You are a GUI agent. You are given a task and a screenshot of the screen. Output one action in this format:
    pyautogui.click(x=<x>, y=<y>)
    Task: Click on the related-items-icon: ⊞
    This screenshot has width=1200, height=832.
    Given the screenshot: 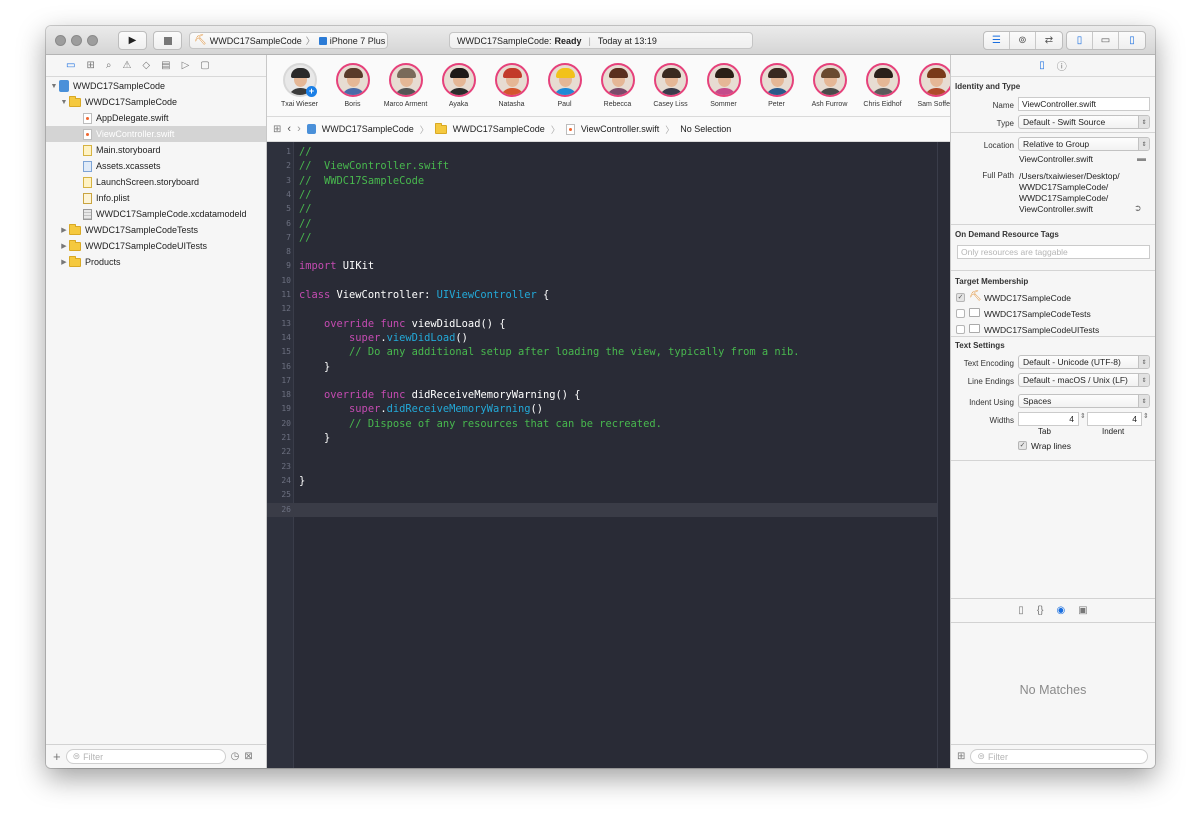 What is the action you would take?
    pyautogui.click(x=277, y=129)
    